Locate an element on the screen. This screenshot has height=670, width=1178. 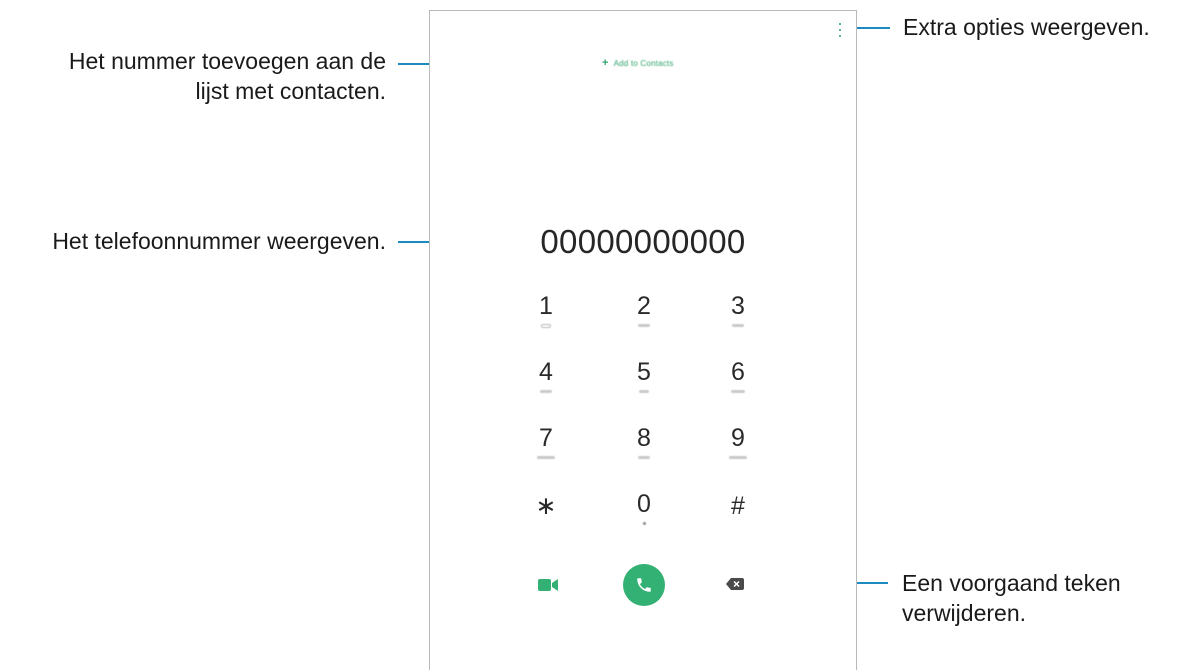
add-to-contacts-button: + Add to Contacts is located at coordinates (638, 63).